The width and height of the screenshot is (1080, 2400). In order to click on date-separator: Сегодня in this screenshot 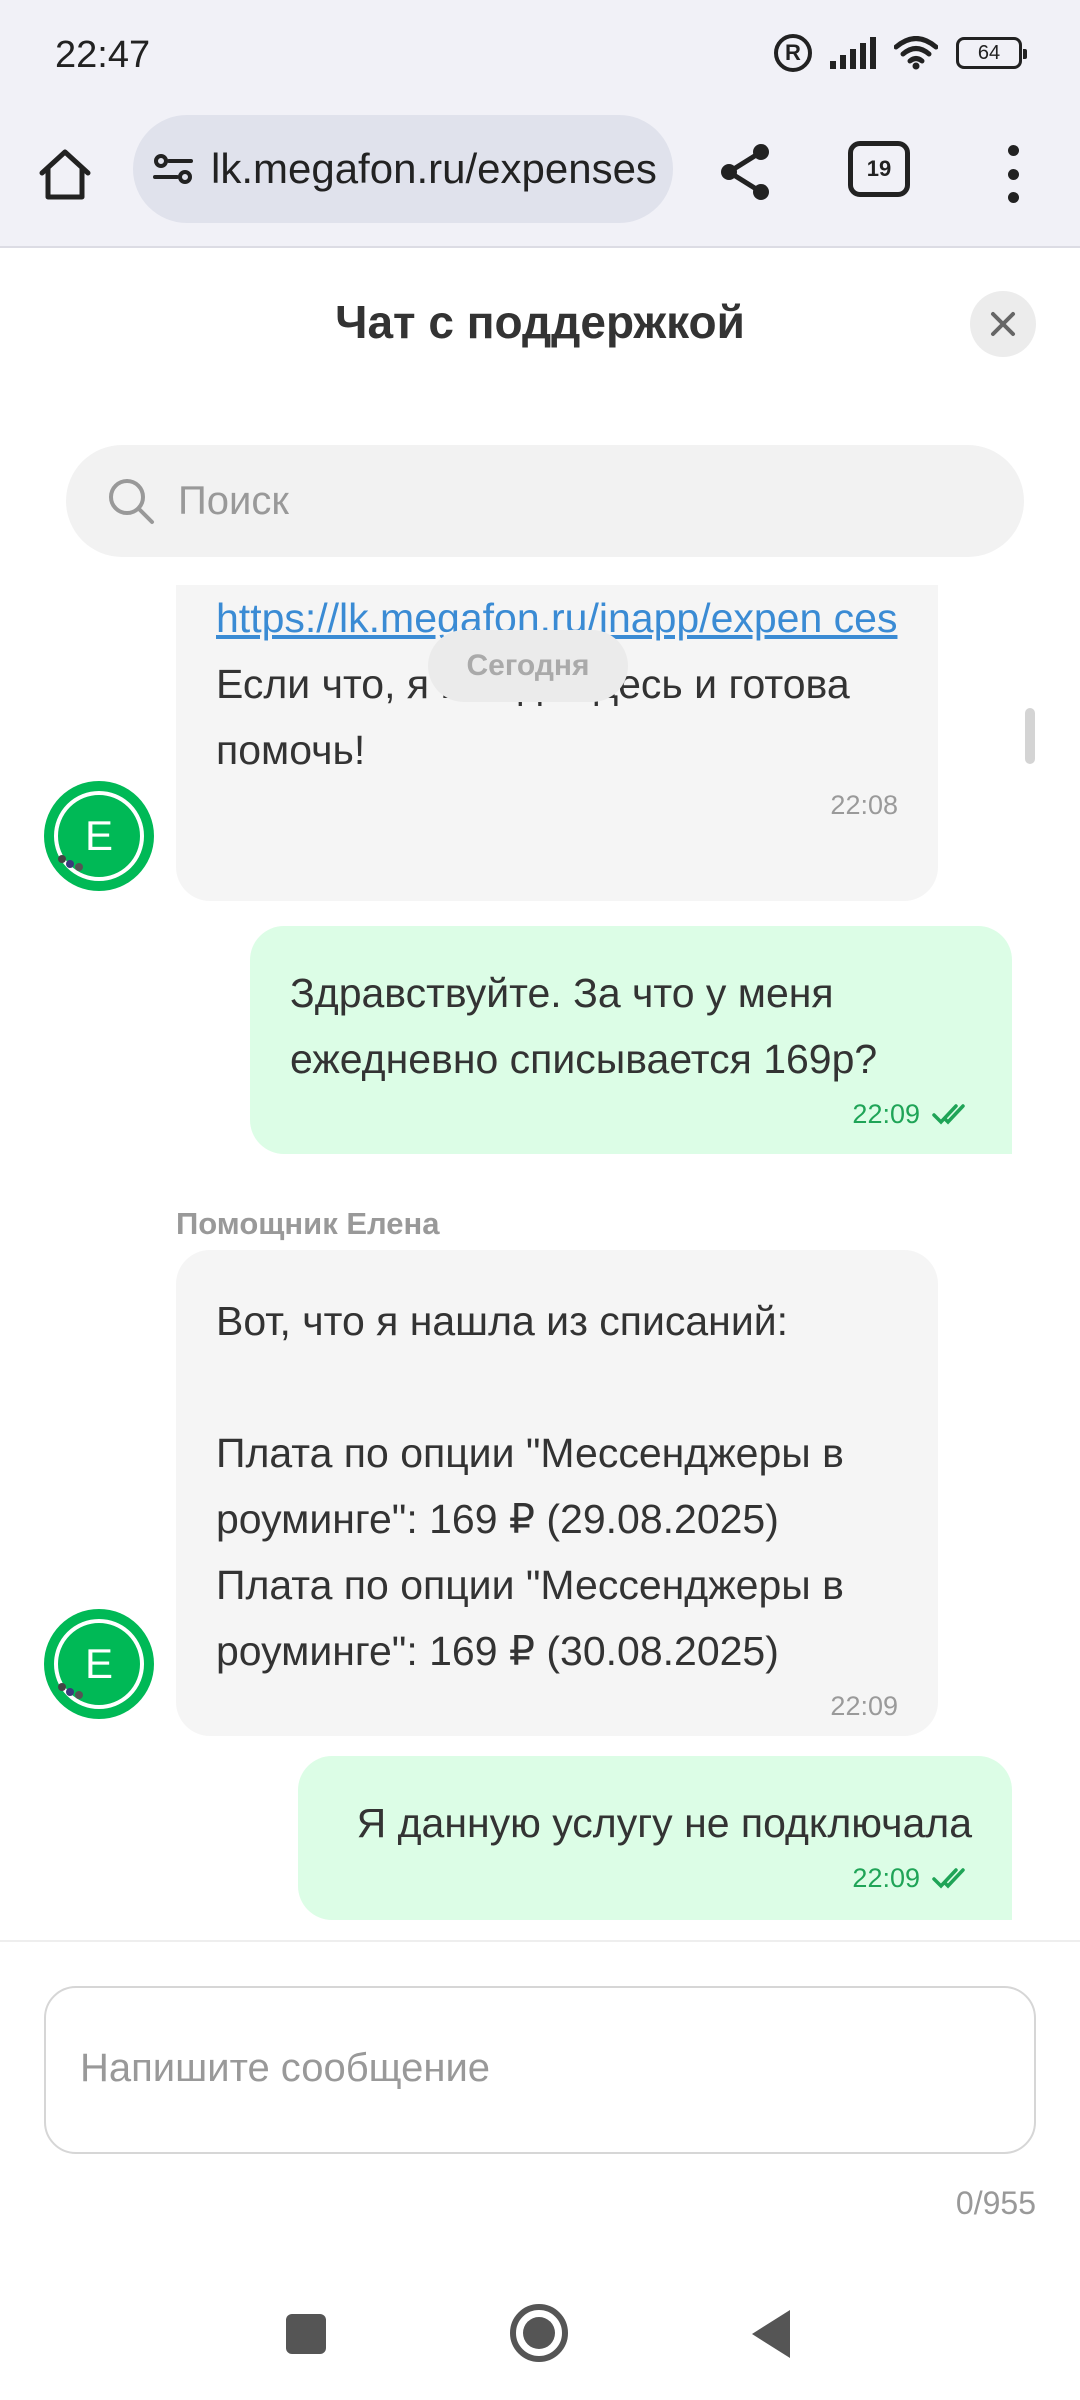, I will do `click(528, 666)`.